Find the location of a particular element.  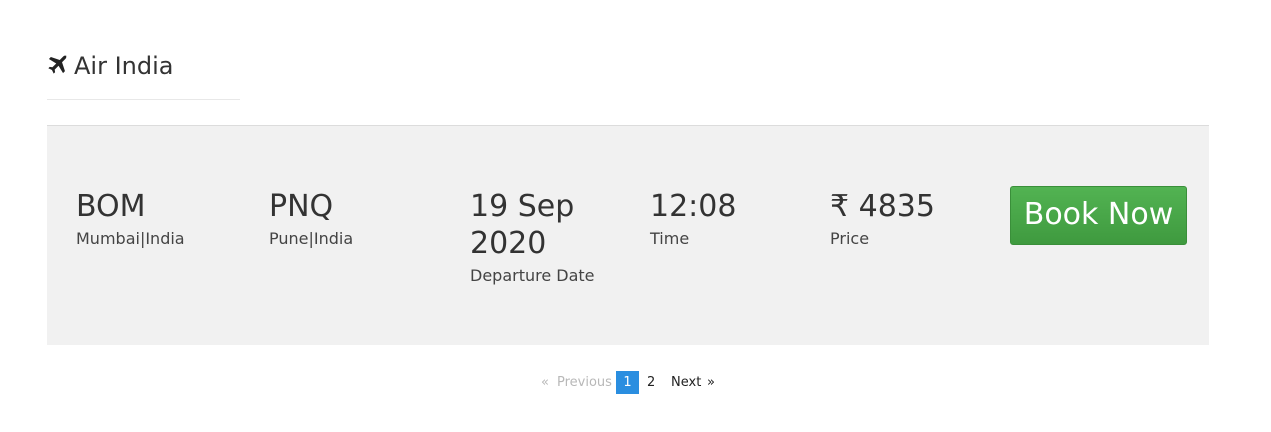

destination-code: PNQ is located at coordinates (301, 206).